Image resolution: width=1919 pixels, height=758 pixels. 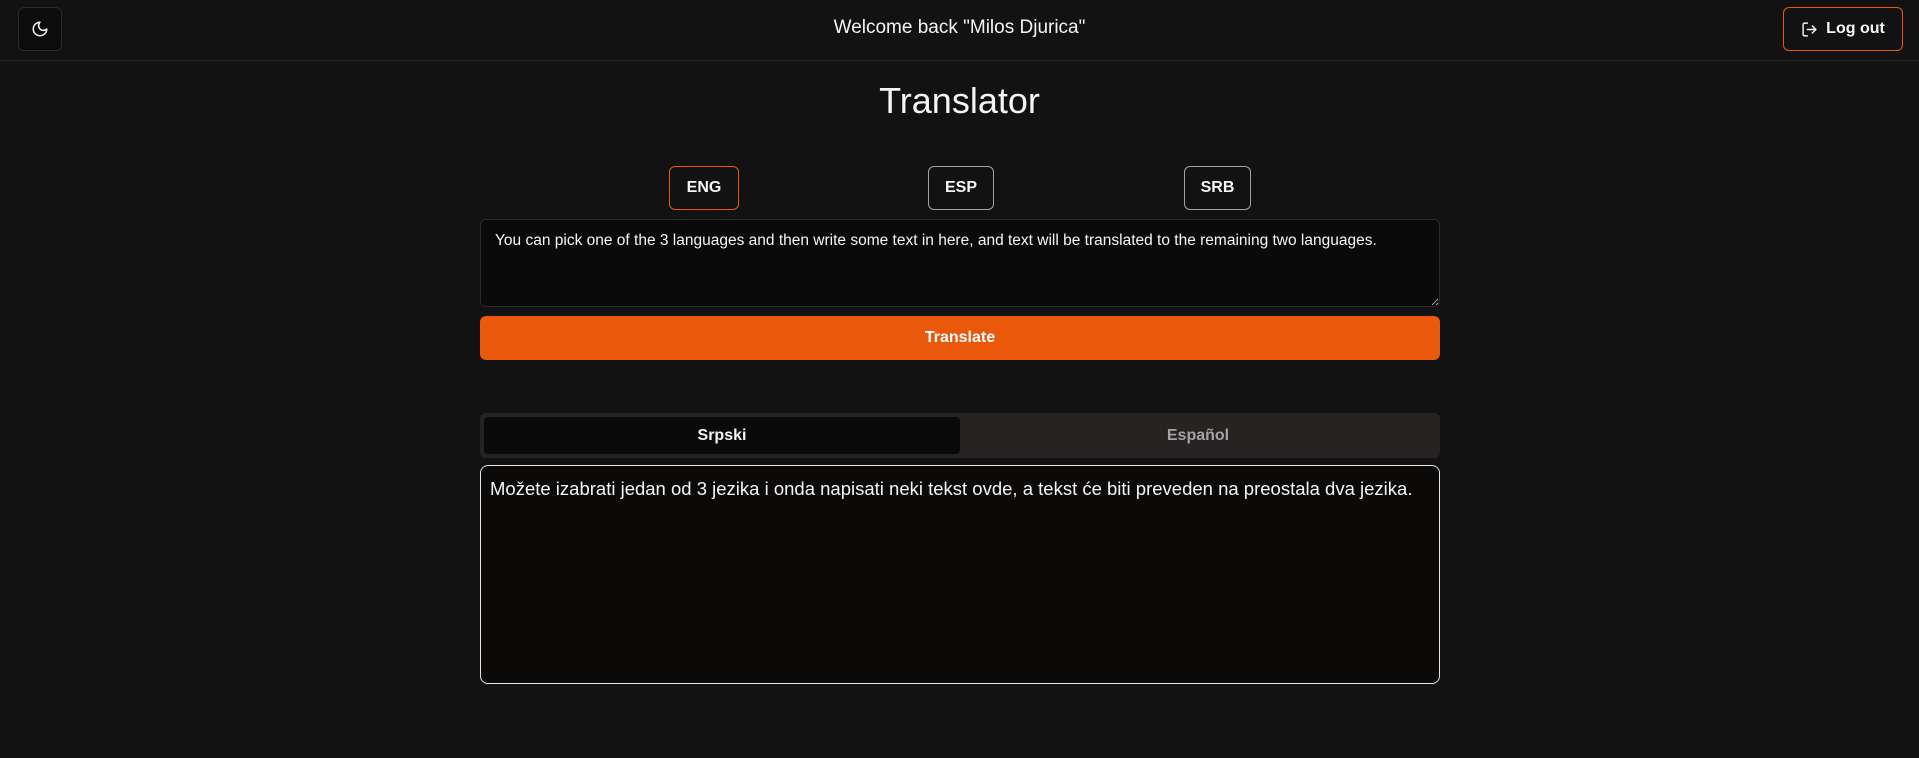 I want to click on language-button-srb: SRB, so click(x=1217, y=188).